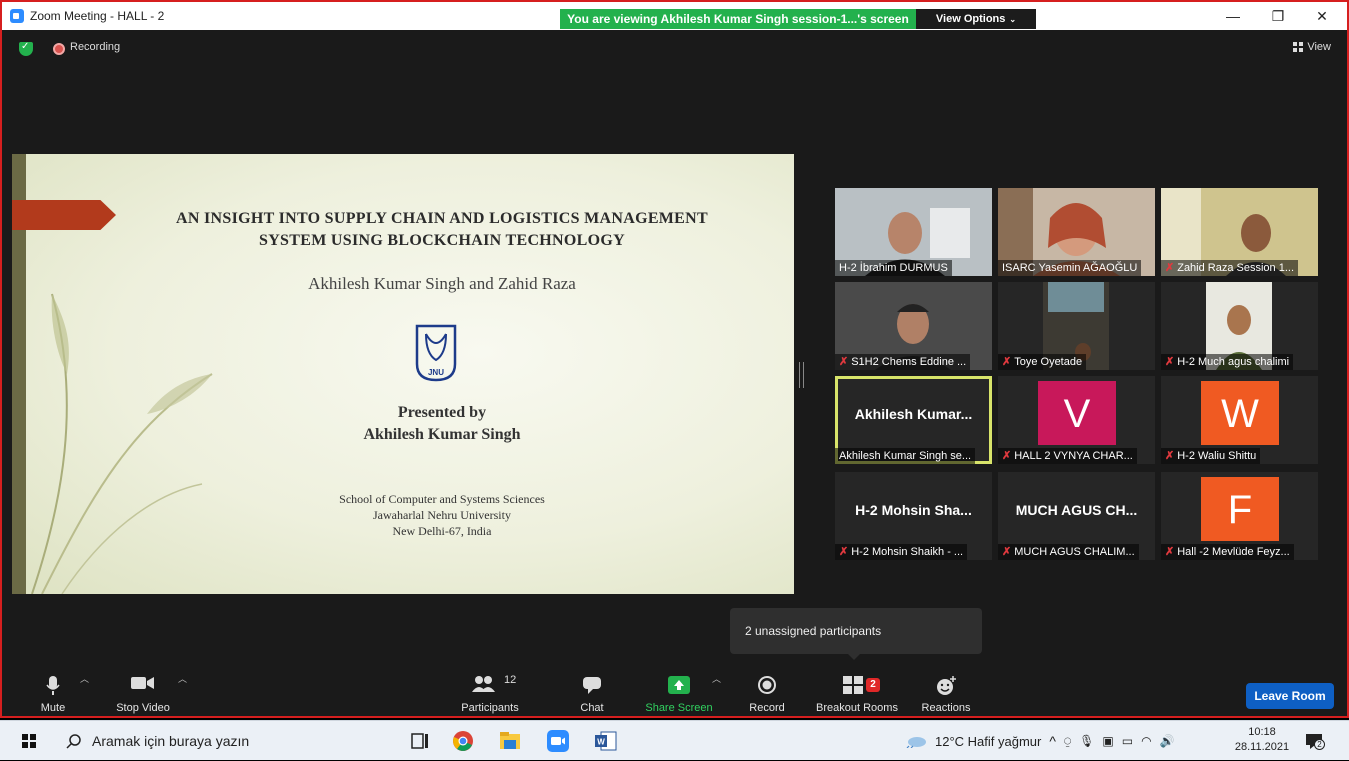  Describe the element at coordinates (64, 215) in the screenshot. I see `slide-arrow-decoration` at that location.